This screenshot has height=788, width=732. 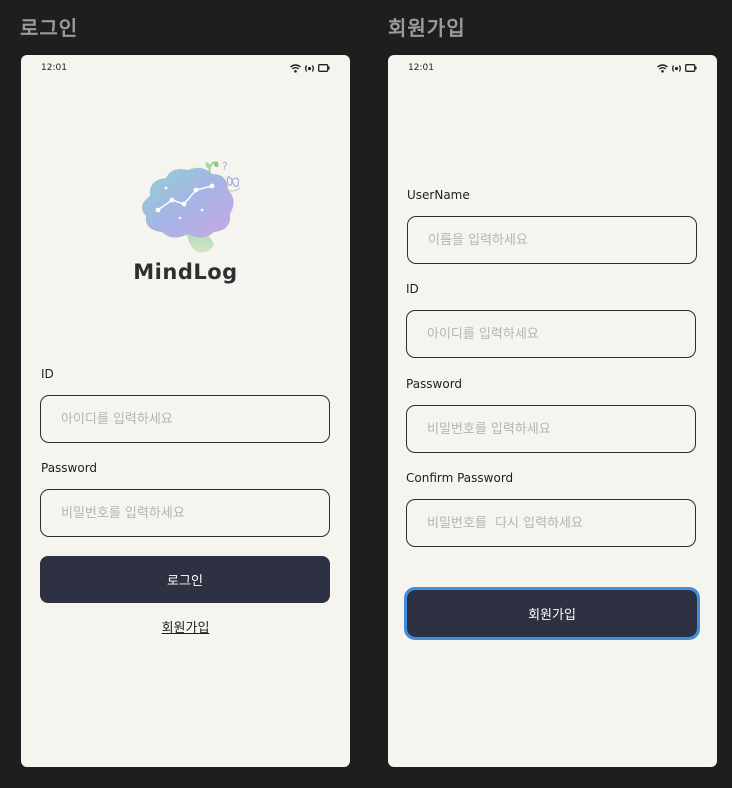 I want to click on username-label: UserName, so click(x=438, y=195).